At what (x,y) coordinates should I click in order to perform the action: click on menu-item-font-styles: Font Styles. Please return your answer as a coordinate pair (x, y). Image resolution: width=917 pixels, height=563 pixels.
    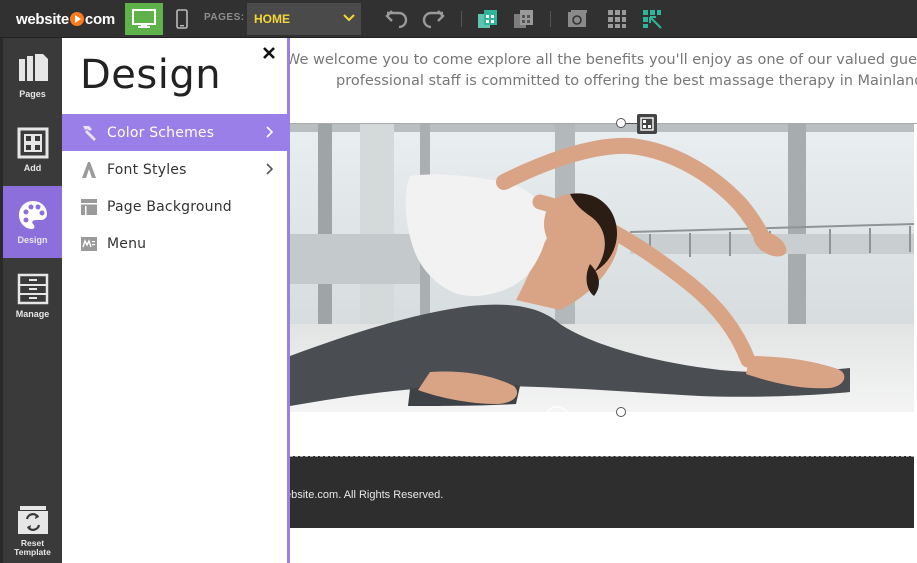
    Looking at the image, I should click on (174, 169).